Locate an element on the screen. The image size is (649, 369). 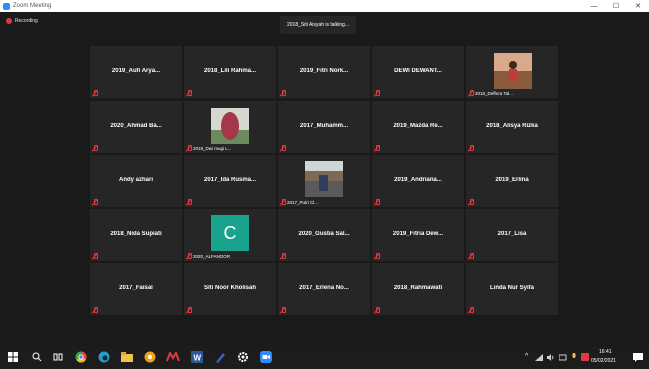
participant-tile: 2018_Alisya Rizka is located at coordinates (512, 127).